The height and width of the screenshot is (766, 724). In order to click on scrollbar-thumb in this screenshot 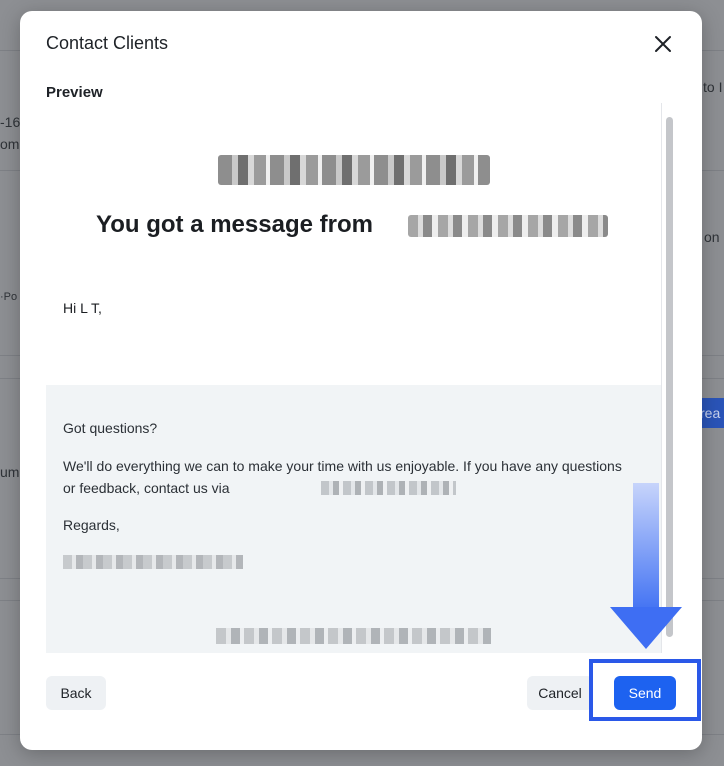, I will do `click(669, 377)`.